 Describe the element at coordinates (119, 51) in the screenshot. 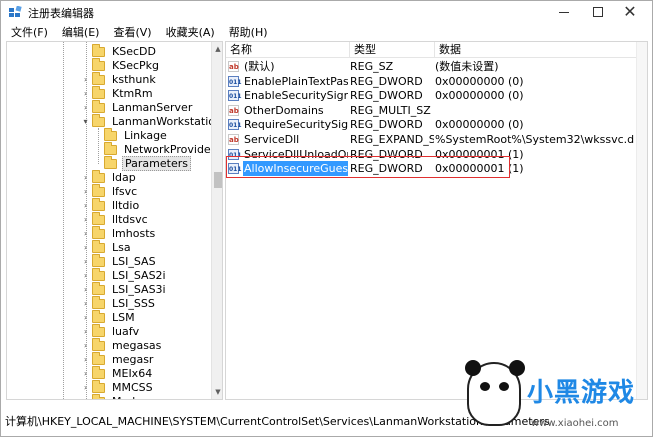

I see `tree-item: KSecDD` at that location.